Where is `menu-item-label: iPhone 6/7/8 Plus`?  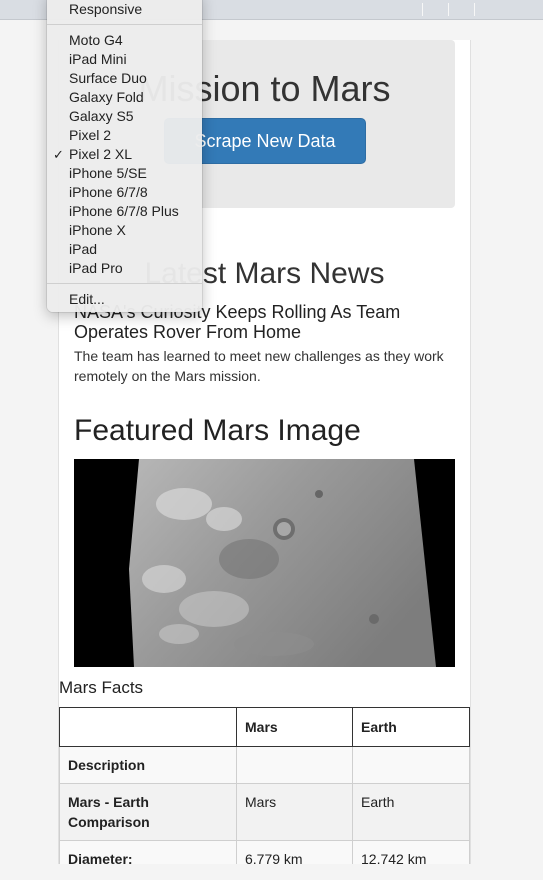
menu-item-label: iPhone 6/7/8 Plus is located at coordinates (124, 211).